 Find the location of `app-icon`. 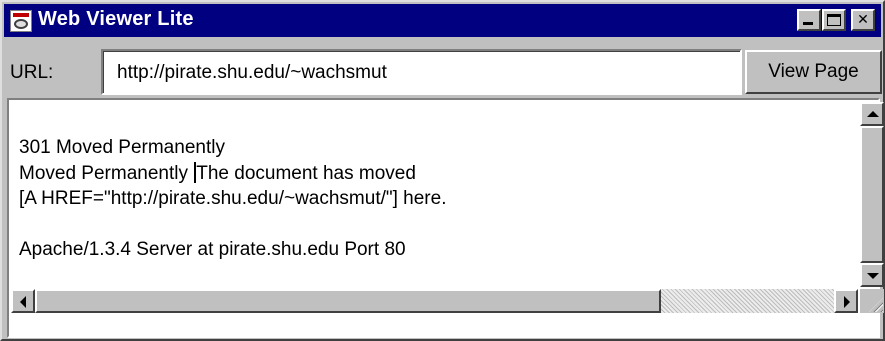

app-icon is located at coordinates (21, 21).